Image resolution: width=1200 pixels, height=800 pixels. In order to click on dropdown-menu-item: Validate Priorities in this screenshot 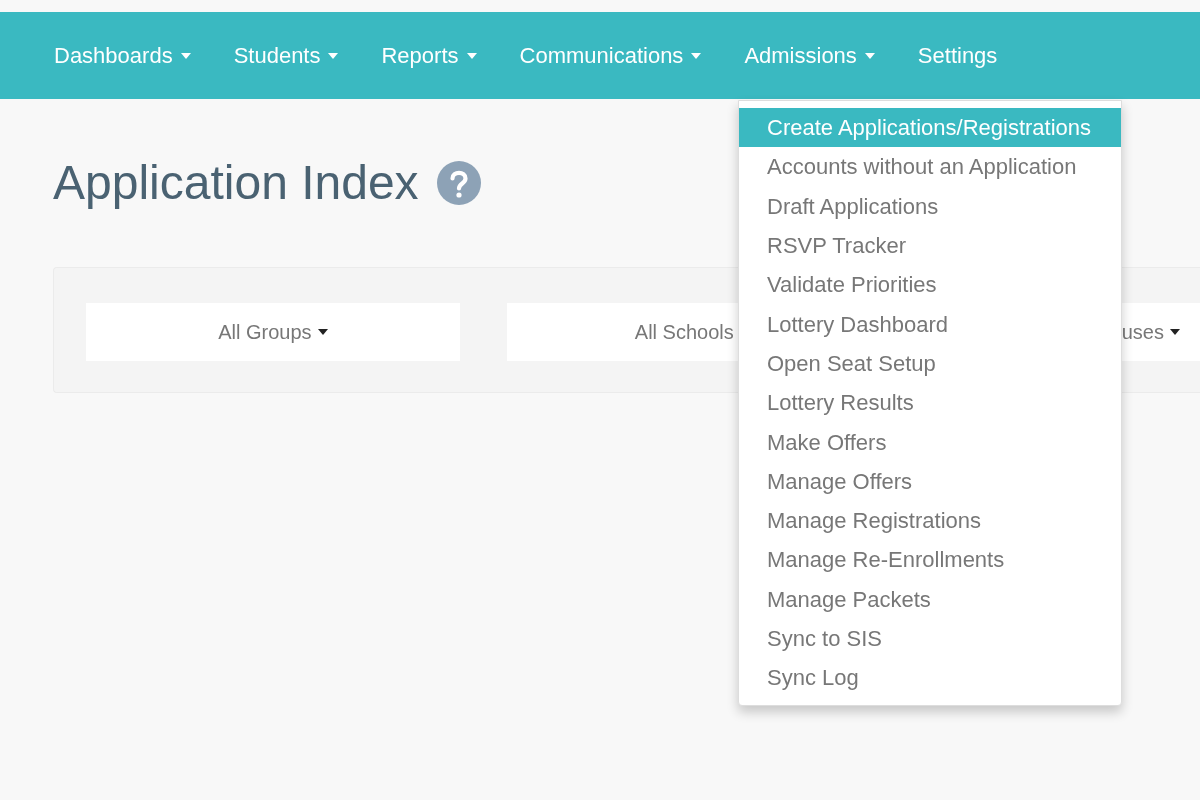, I will do `click(930, 285)`.